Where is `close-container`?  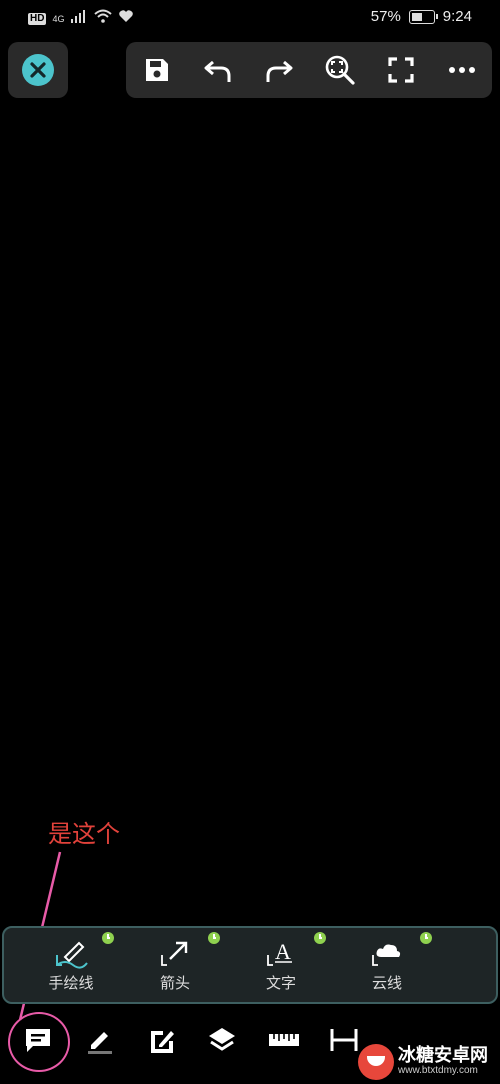
close-container is located at coordinates (38, 70).